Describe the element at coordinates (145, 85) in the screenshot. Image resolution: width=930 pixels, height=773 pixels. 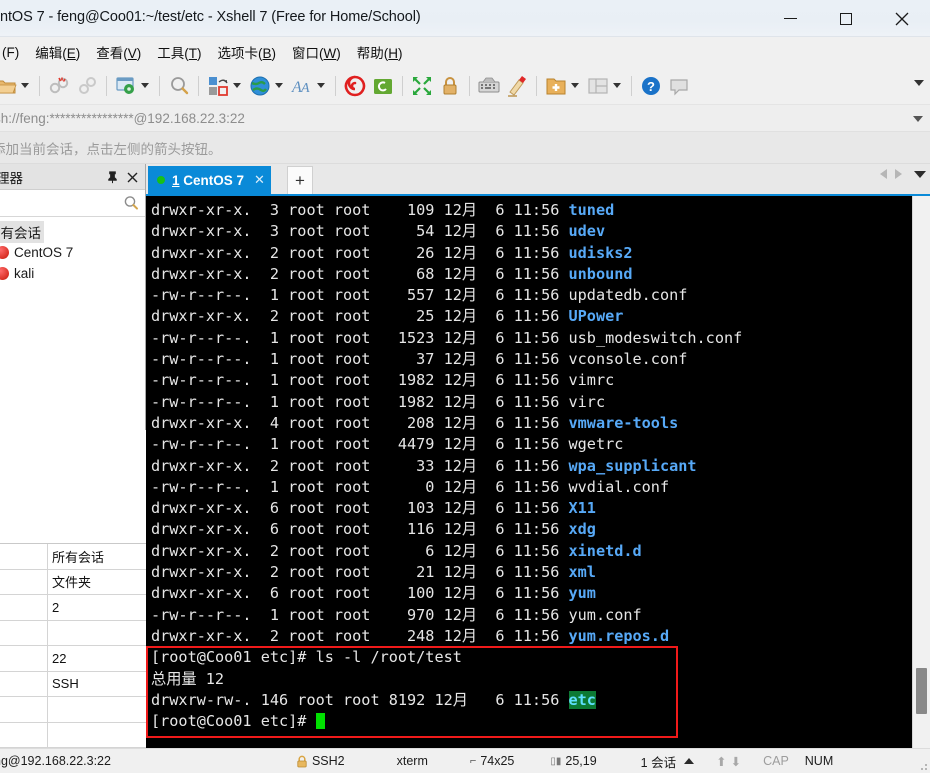
I see `session-properties-caret` at that location.